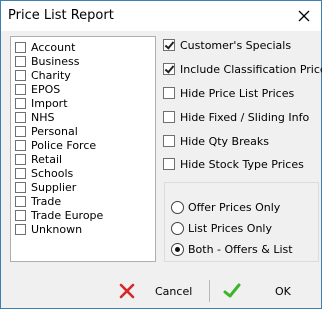 The width and height of the screenshot is (322, 309). Describe the element at coordinates (51, 75) in the screenshot. I see `category-label: Charity` at that location.